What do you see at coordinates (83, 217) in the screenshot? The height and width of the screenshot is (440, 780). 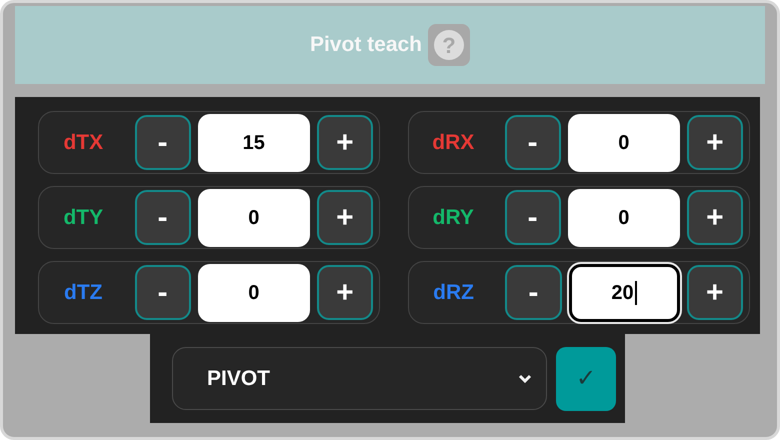 I see `axis-label: dTY` at bounding box center [83, 217].